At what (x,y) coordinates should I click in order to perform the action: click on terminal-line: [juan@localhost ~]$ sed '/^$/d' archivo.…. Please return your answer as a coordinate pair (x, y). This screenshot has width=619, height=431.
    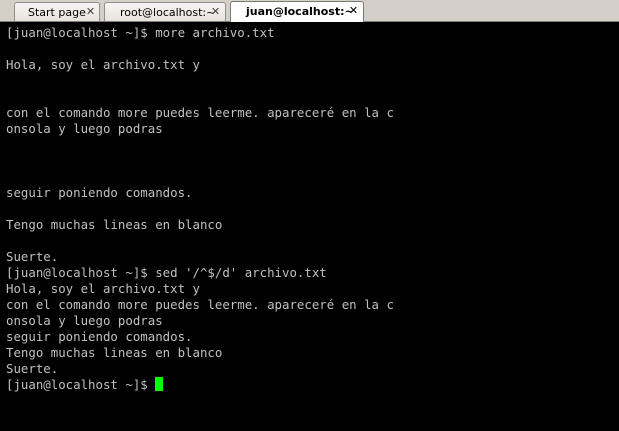
    Looking at the image, I should click on (166, 272).